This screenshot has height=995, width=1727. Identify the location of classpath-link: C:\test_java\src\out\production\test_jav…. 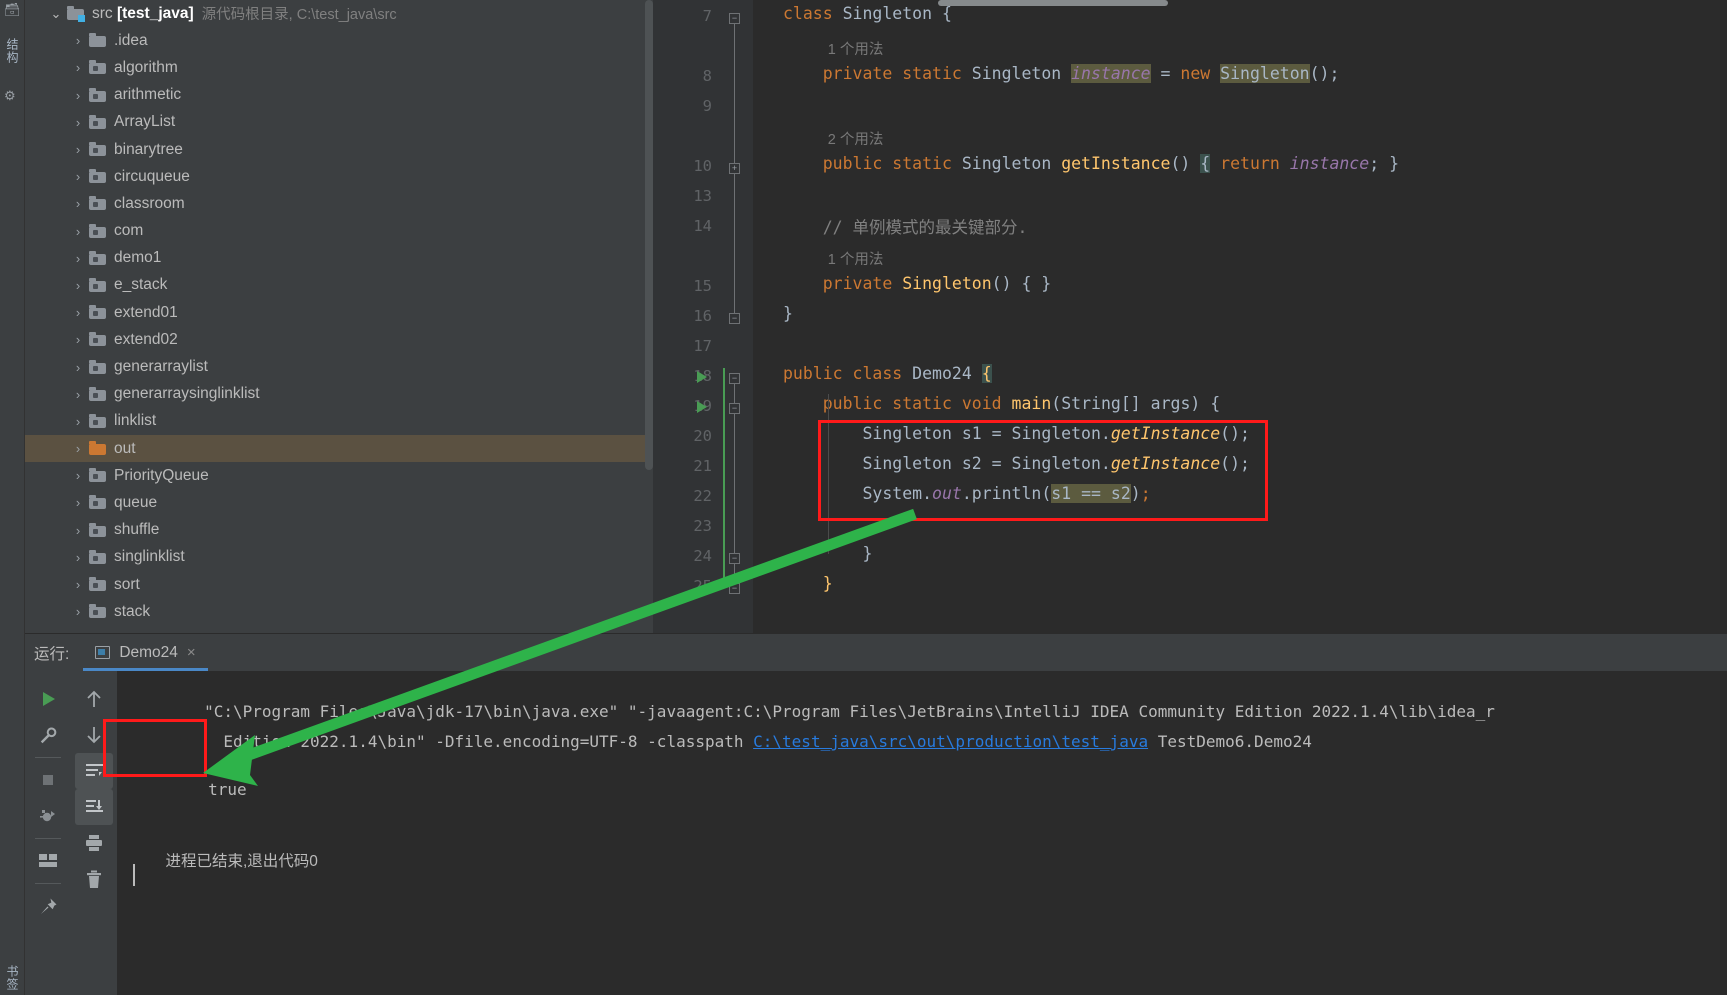
(950, 741).